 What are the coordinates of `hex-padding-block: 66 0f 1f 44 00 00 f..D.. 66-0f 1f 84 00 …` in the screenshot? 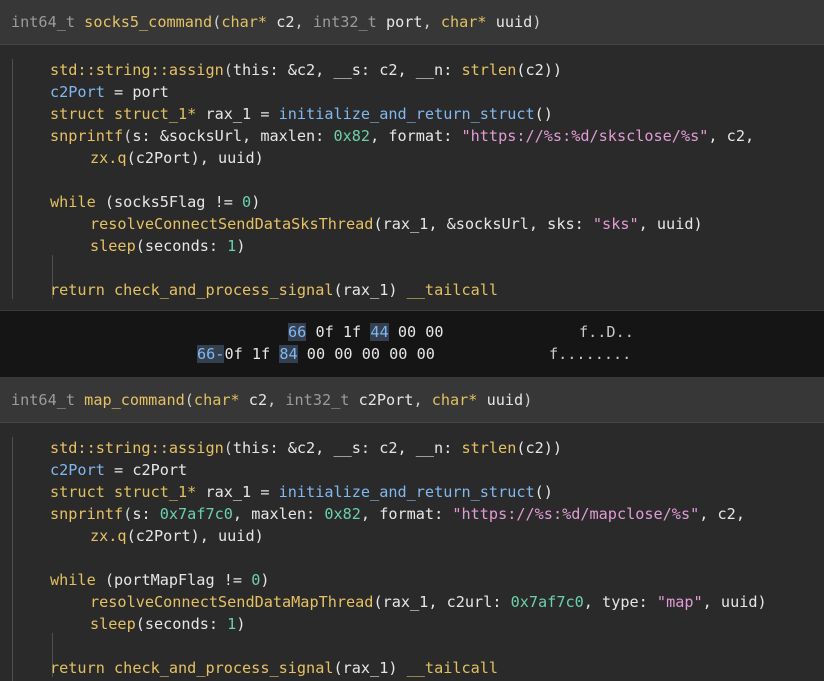 It's located at (412, 344).